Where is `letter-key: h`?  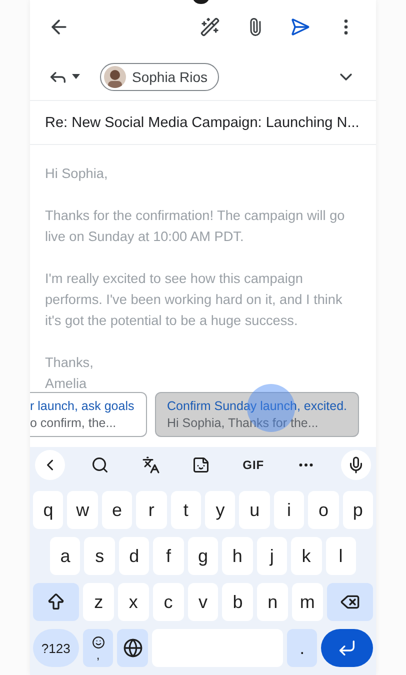
letter-key: h is located at coordinates (237, 556).